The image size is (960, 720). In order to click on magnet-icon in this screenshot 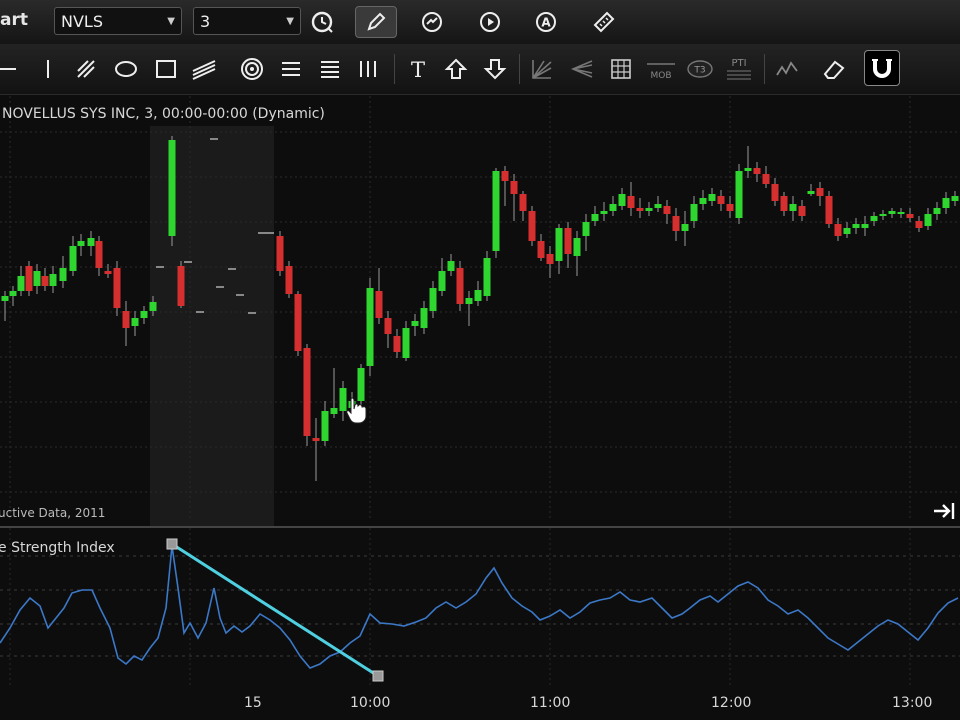, I will do `click(882, 68)`.